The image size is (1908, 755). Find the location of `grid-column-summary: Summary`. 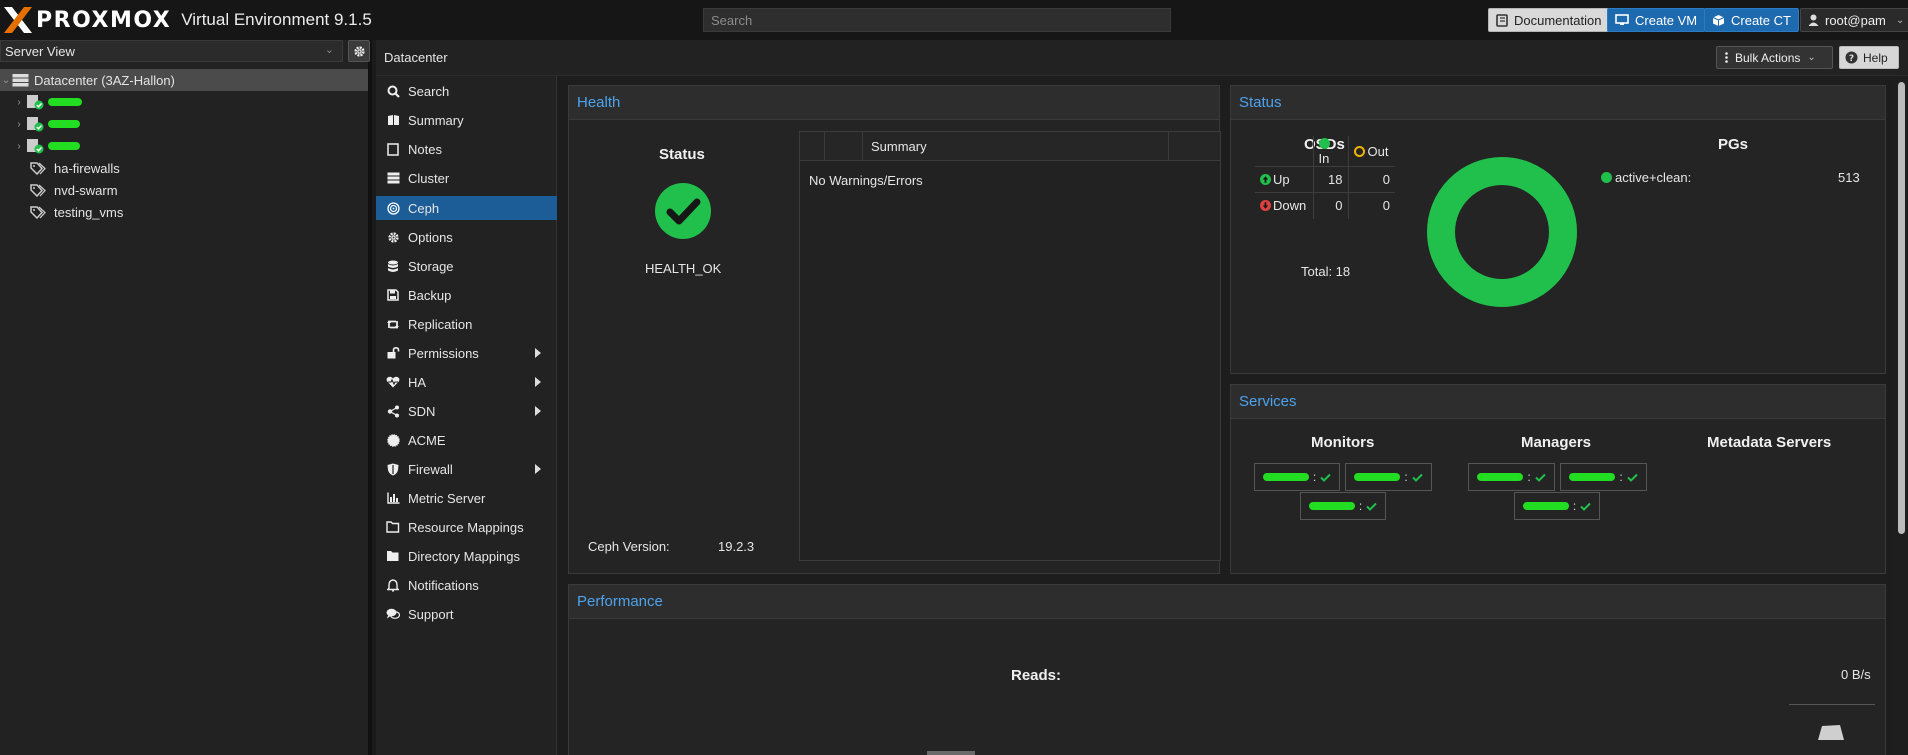

grid-column-summary: Summary is located at coordinates (1016, 146).